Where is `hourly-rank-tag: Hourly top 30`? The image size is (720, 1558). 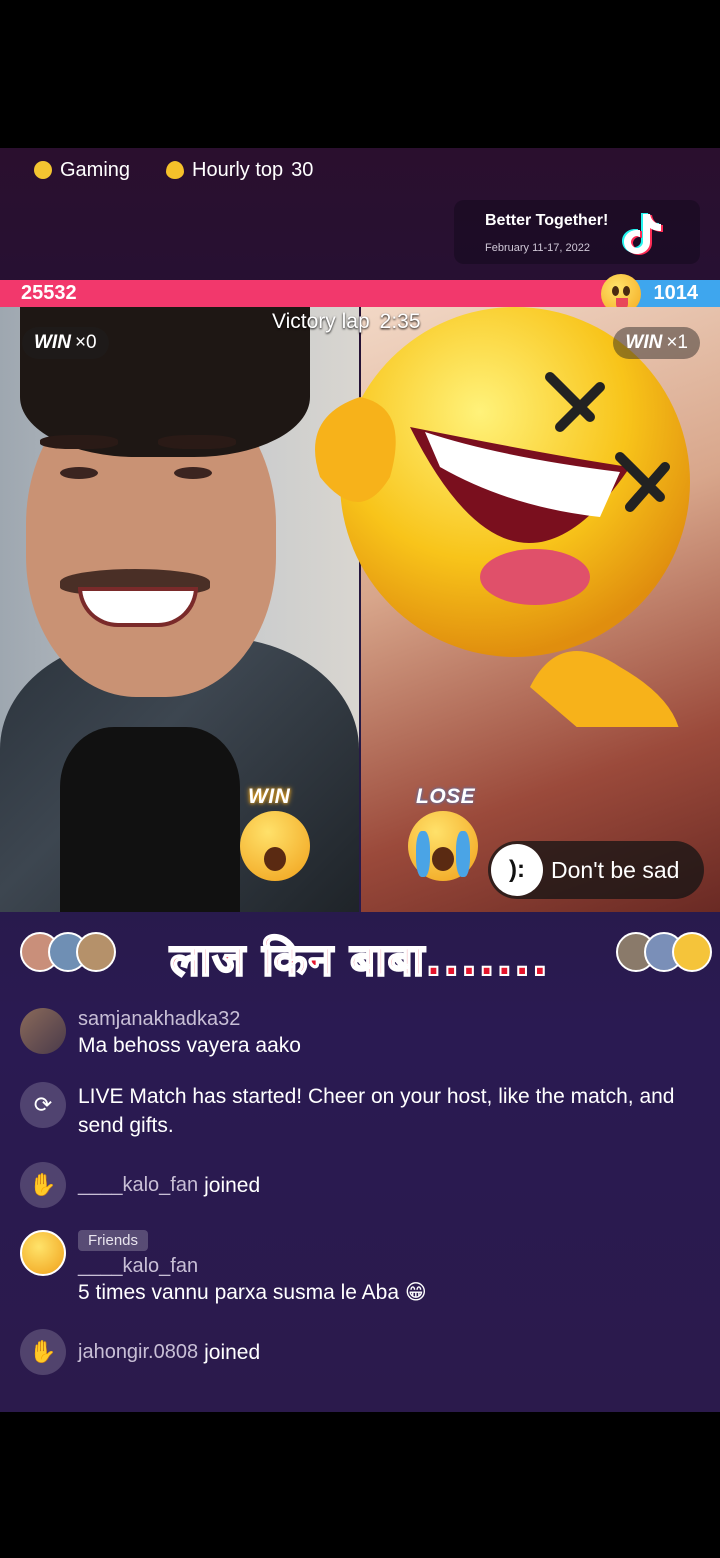
hourly-rank-tag: Hourly top 30 is located at coordinates (239, 170).